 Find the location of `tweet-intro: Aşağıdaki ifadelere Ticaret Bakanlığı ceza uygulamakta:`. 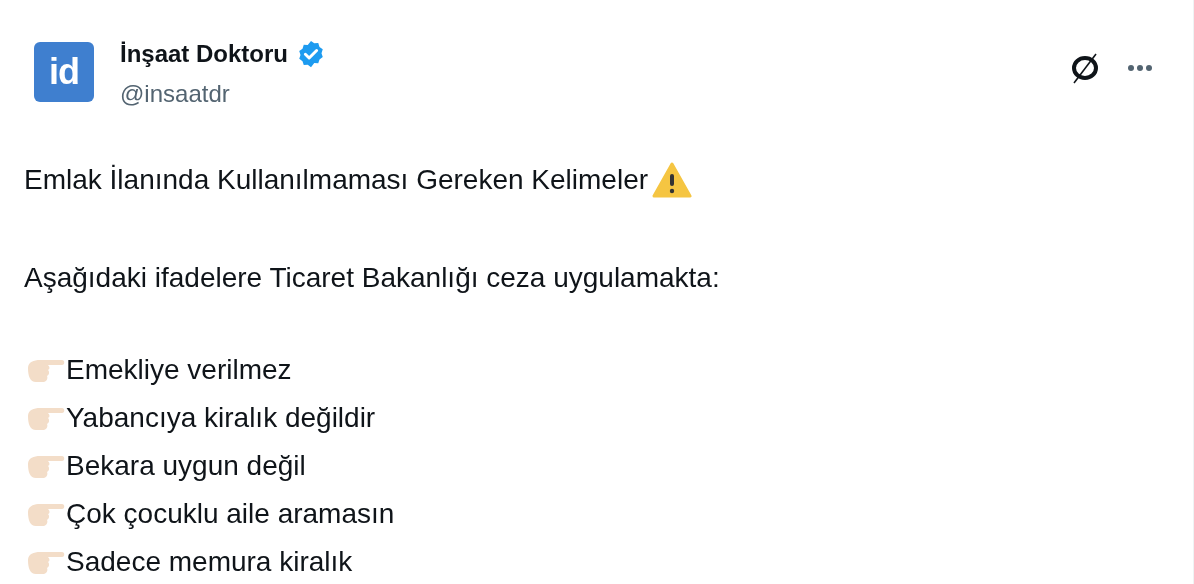

tweet-intro: Aşağıdaki ifadelere Ticaret Bakanlığı ceza uygulamakta: is located at coordinates (372, 278).